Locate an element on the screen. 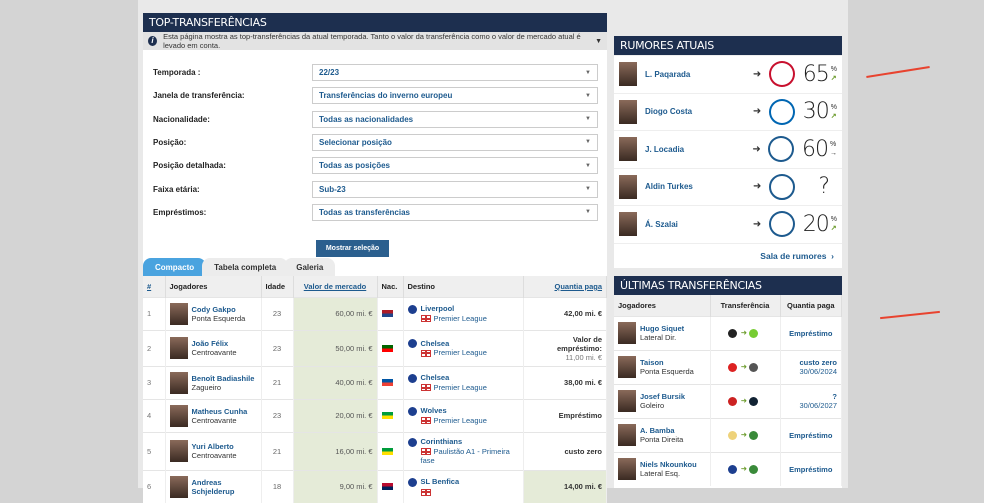  filter-select: Transferências do inverno europeu ▼ is located at coordinates (455, 96).